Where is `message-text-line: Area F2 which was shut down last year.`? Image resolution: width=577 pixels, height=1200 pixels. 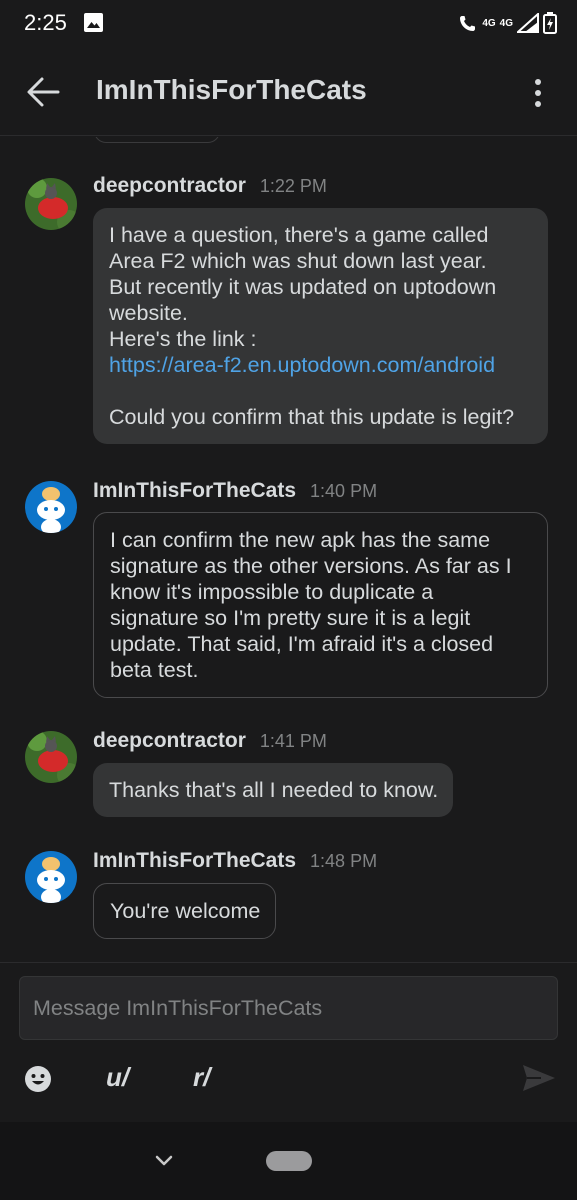
message-text-line: Area F2 which was shut down last year. is located at coordinates (298, 261).